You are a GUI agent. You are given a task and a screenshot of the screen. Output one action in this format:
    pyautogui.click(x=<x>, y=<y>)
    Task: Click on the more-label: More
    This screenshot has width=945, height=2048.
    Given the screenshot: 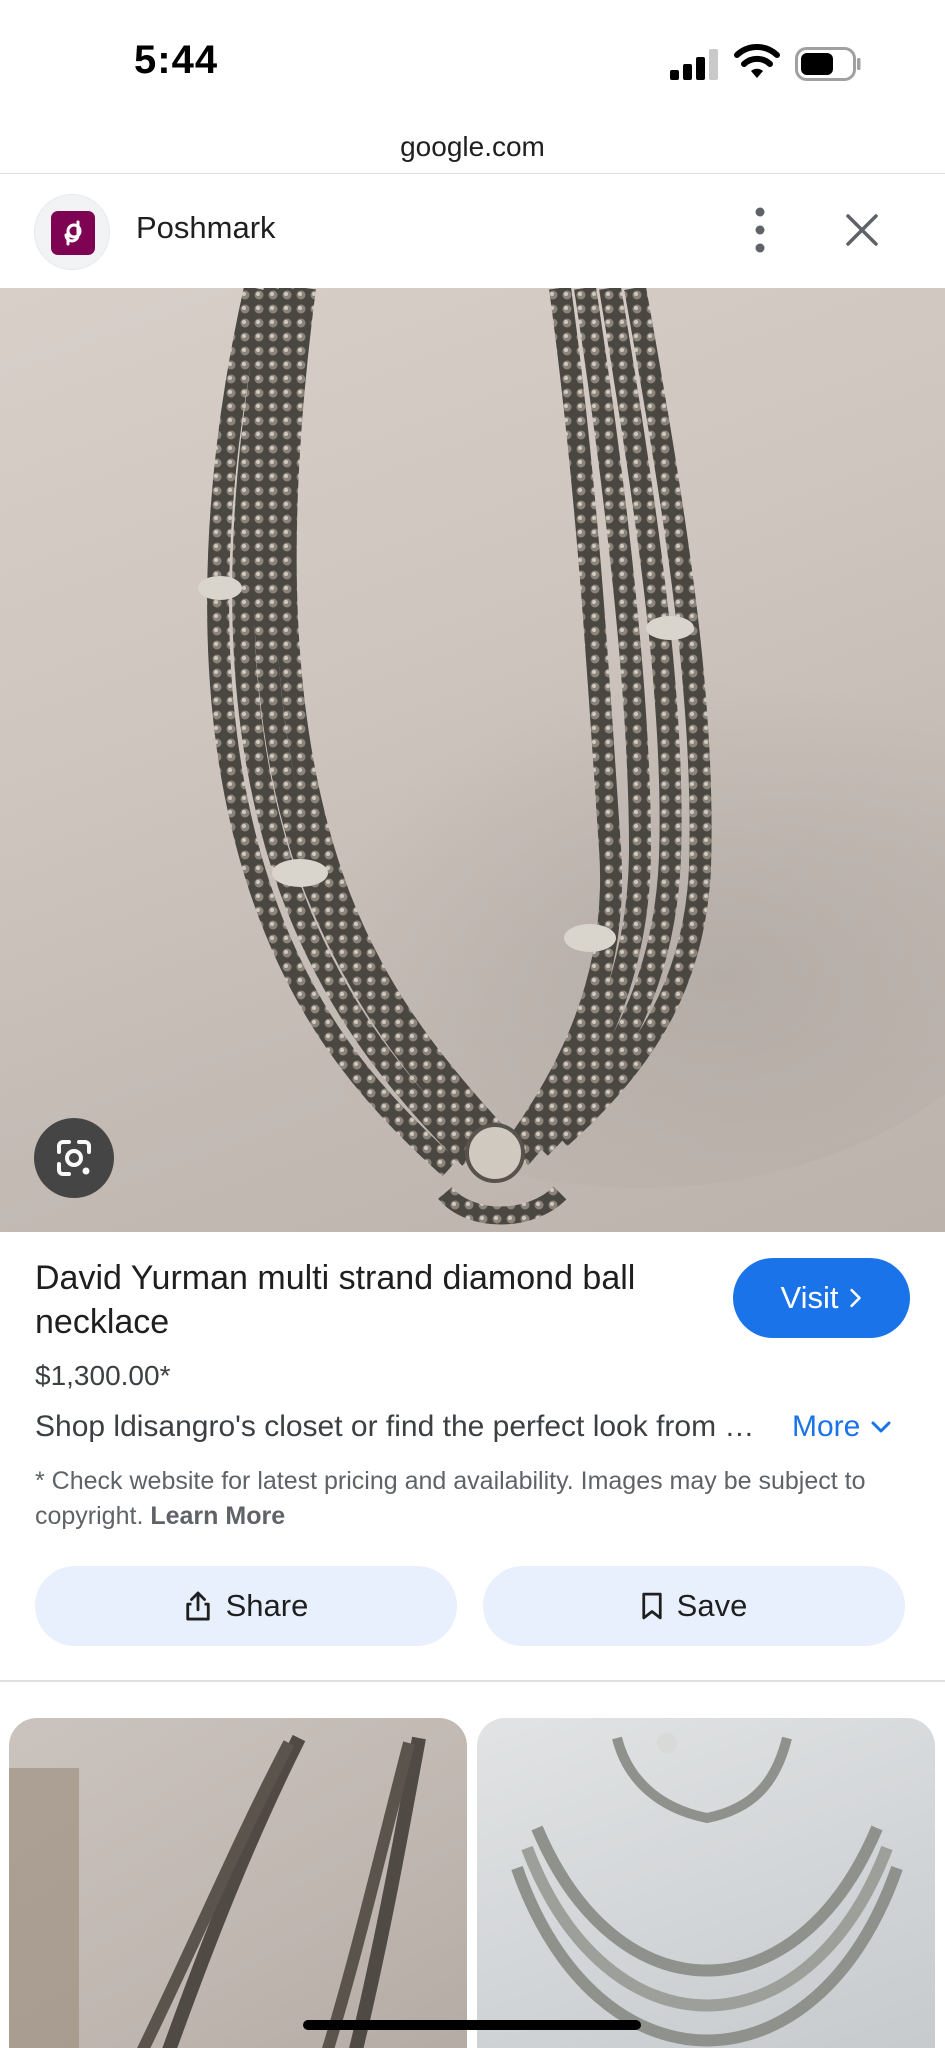 What is the action you would take?
    pyautogui.click(x=826, y=1426)
    